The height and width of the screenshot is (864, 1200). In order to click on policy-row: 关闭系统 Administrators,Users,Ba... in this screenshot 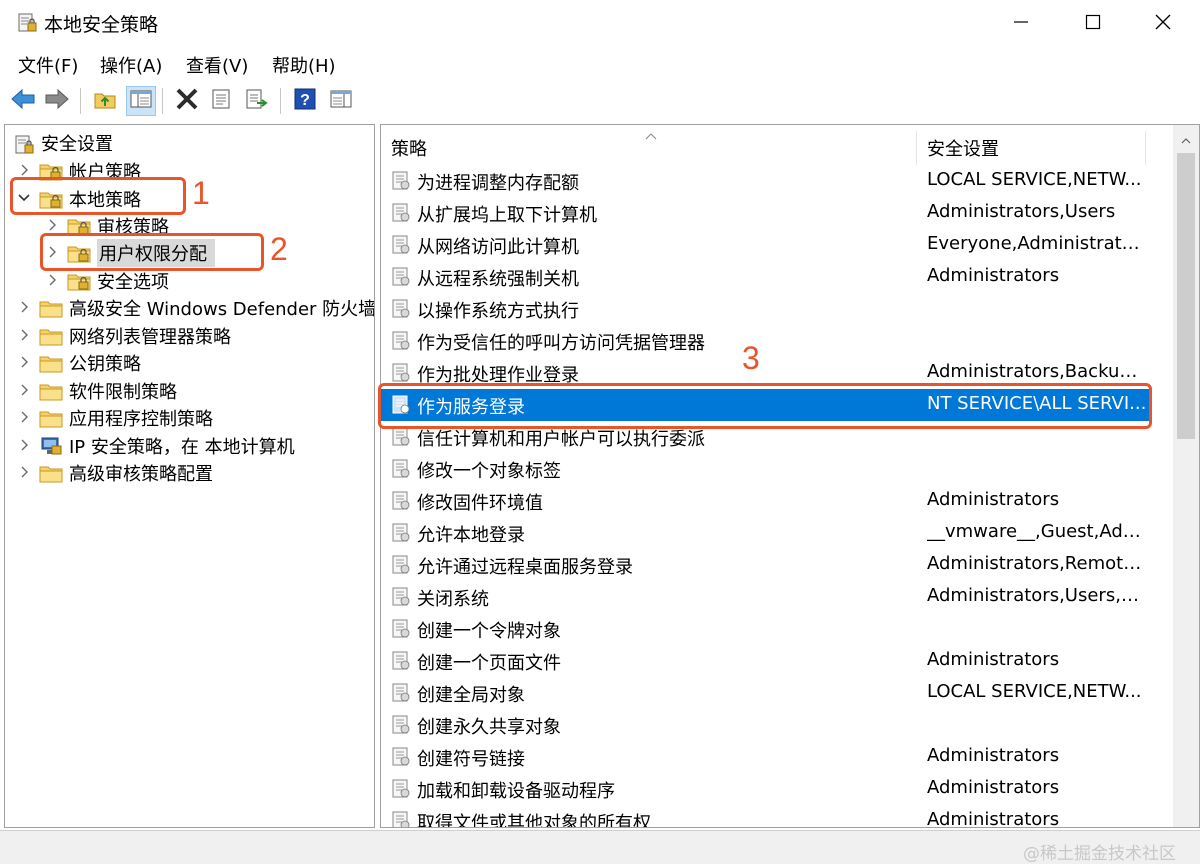, I will do `click(766, 597)`.